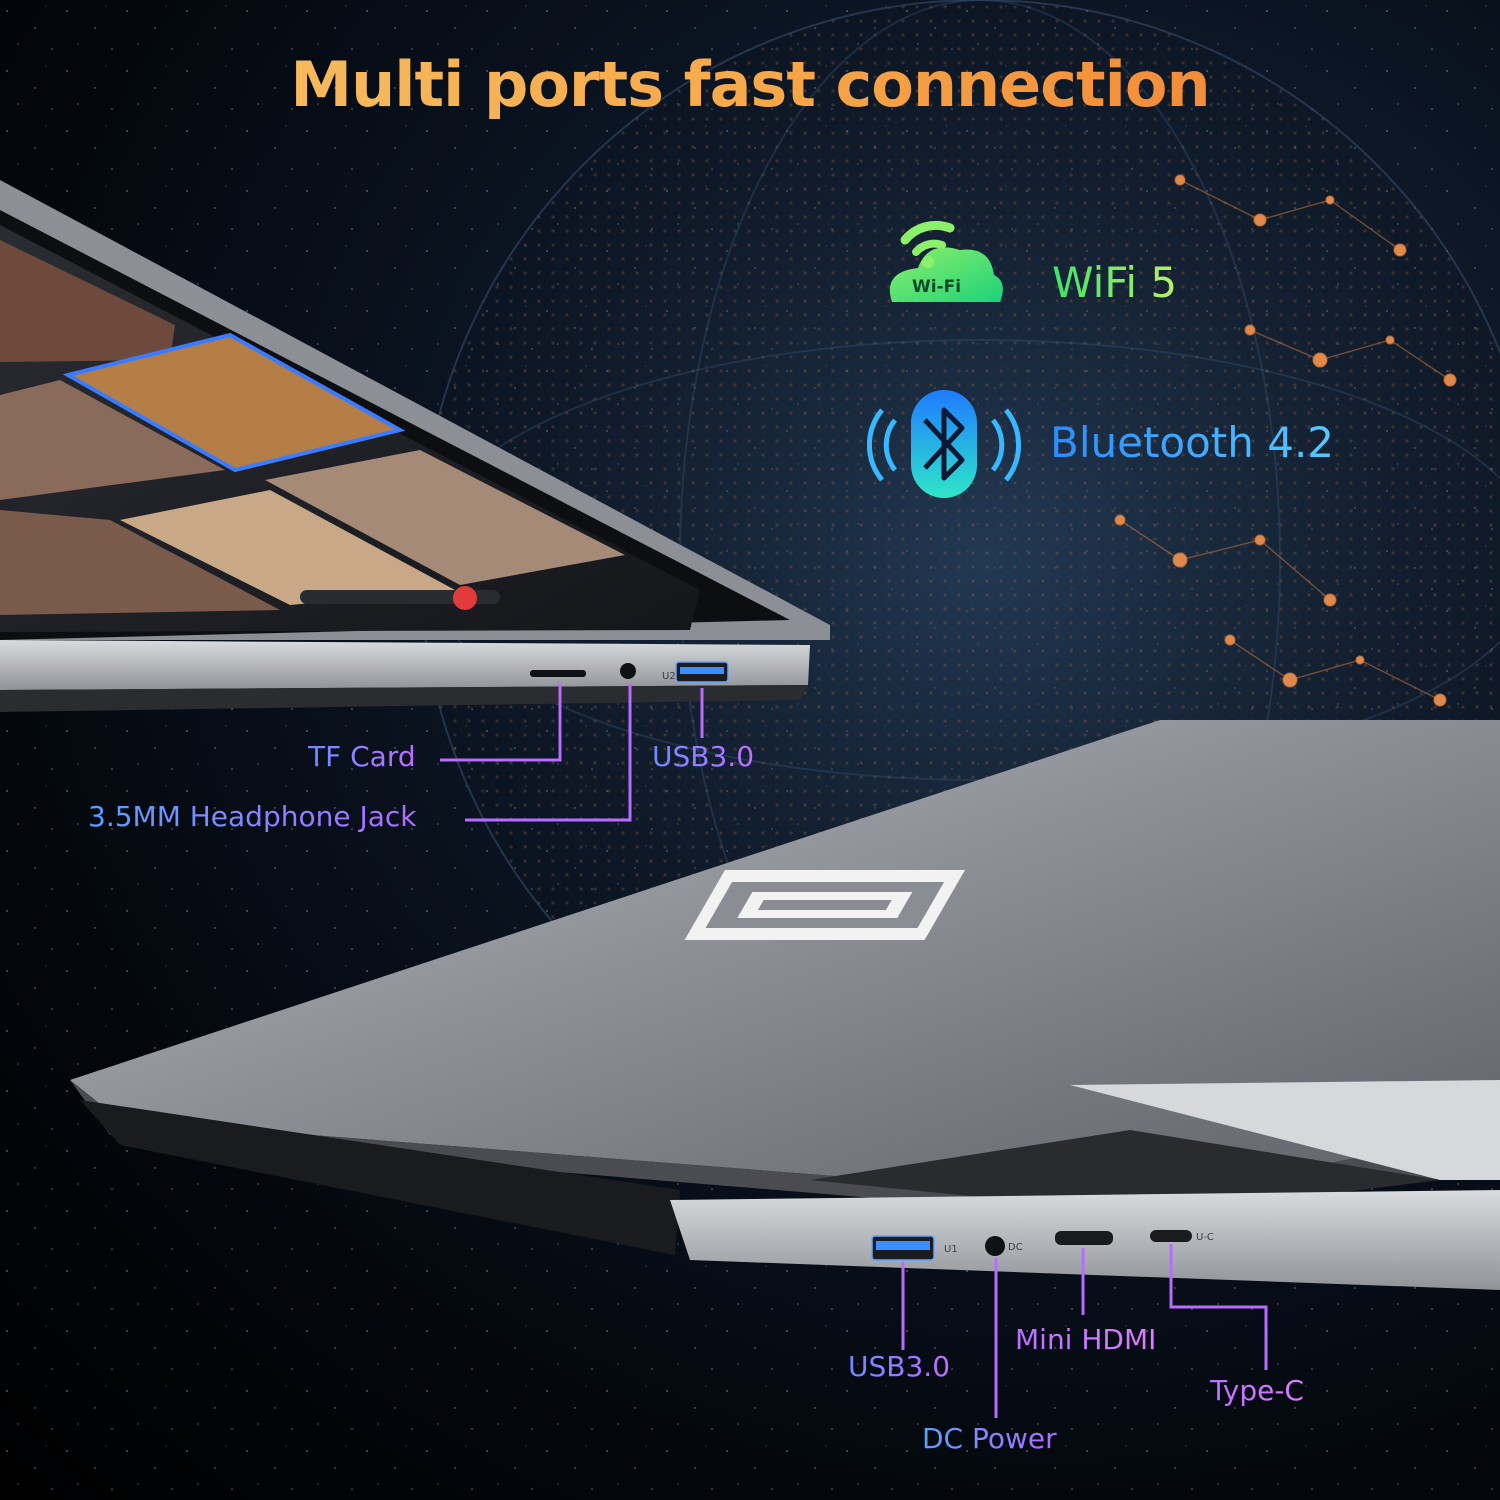 This screenshot has height=1500, width=1500. Describe the element at coordinates (1205, 1237) in the screenshot. I see `uc-marking: U-C` at that location.